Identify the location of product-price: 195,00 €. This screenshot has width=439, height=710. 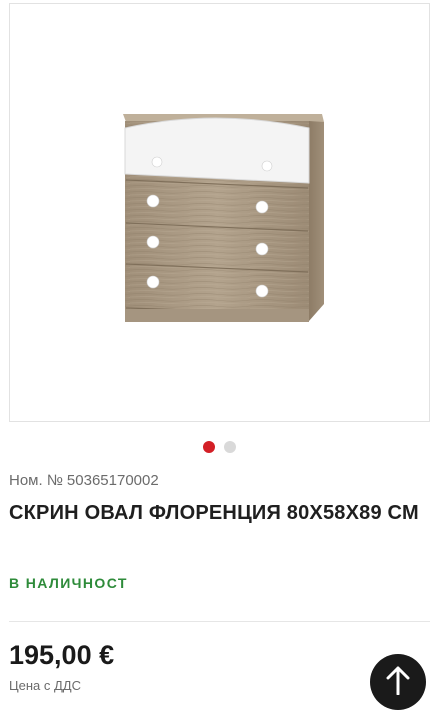
(62, 655).